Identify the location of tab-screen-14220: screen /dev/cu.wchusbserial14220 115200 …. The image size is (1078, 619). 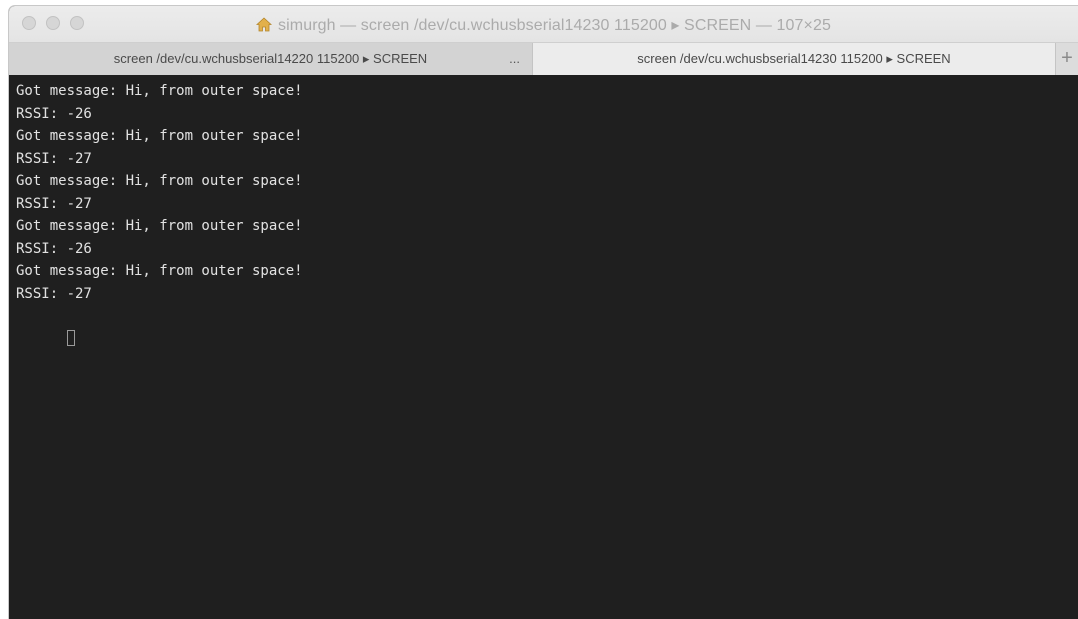
(270, 59).